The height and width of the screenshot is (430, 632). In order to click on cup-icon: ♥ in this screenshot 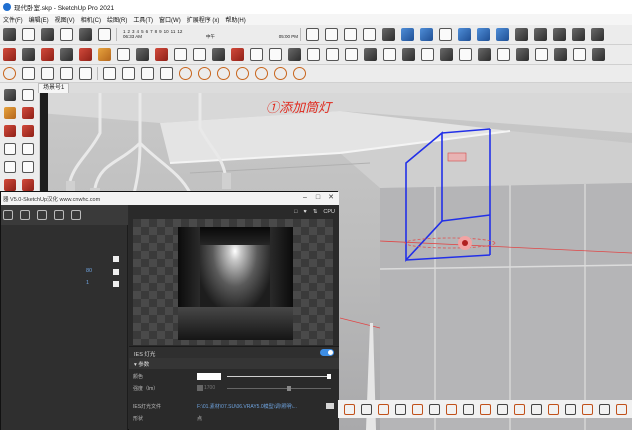, I will do `click(305, 212)`.